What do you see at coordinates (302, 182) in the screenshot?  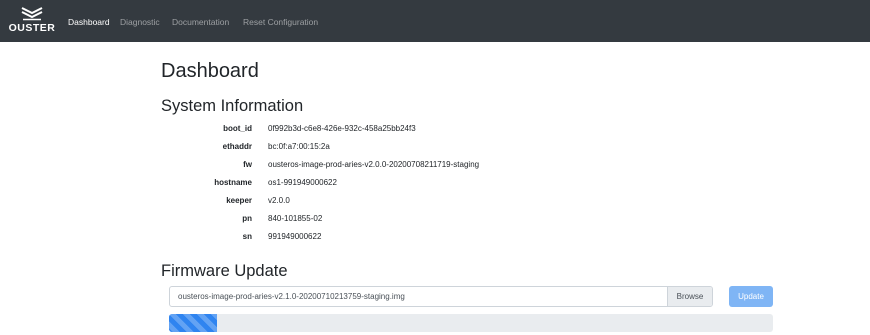 I see `info-value: os1-991949000622` at bounding box center [302, 182].